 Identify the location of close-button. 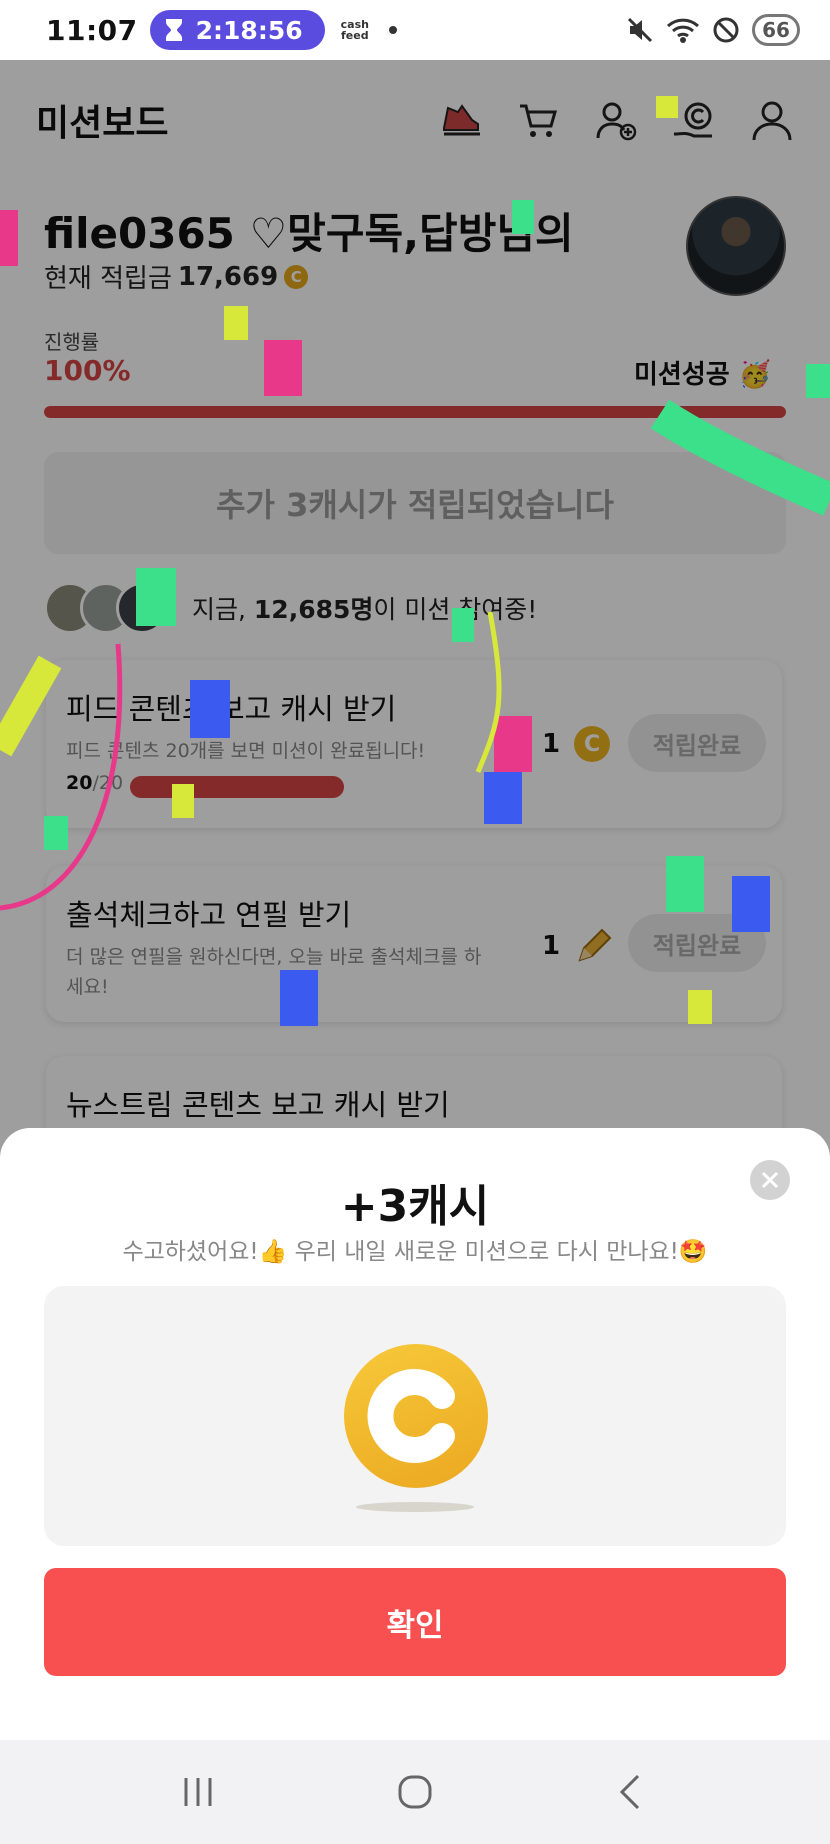
(770, 1180).